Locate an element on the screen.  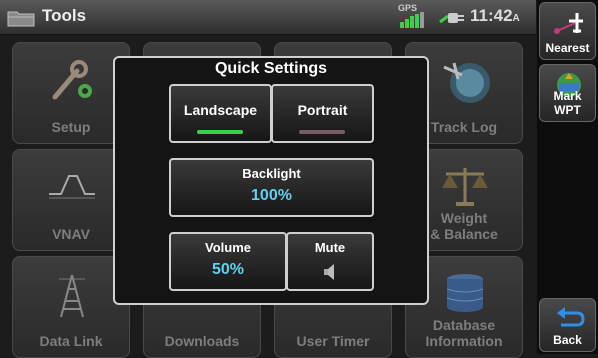
landscape-label: Landscape is located at coordinates (220, 110).